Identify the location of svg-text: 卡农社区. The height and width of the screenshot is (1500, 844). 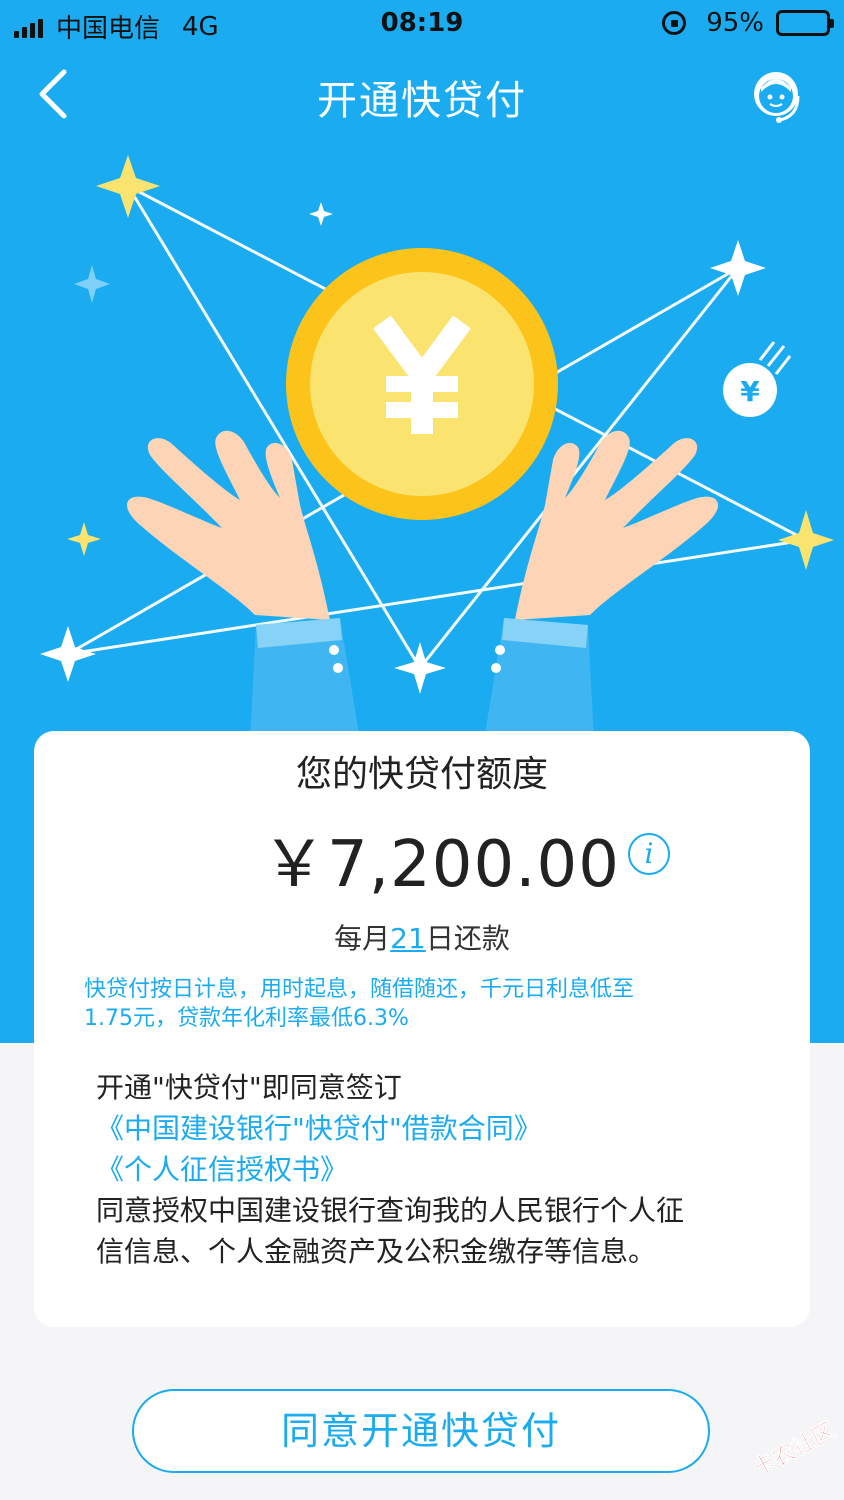
(794, 1447).